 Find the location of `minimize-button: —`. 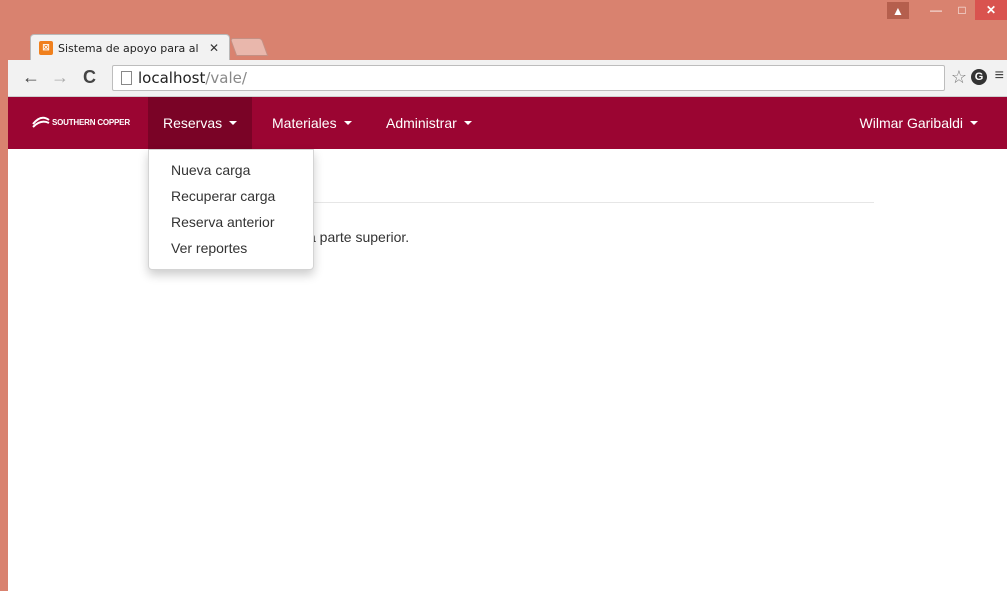

minimize-button: — is located at coordinates (936, 10).